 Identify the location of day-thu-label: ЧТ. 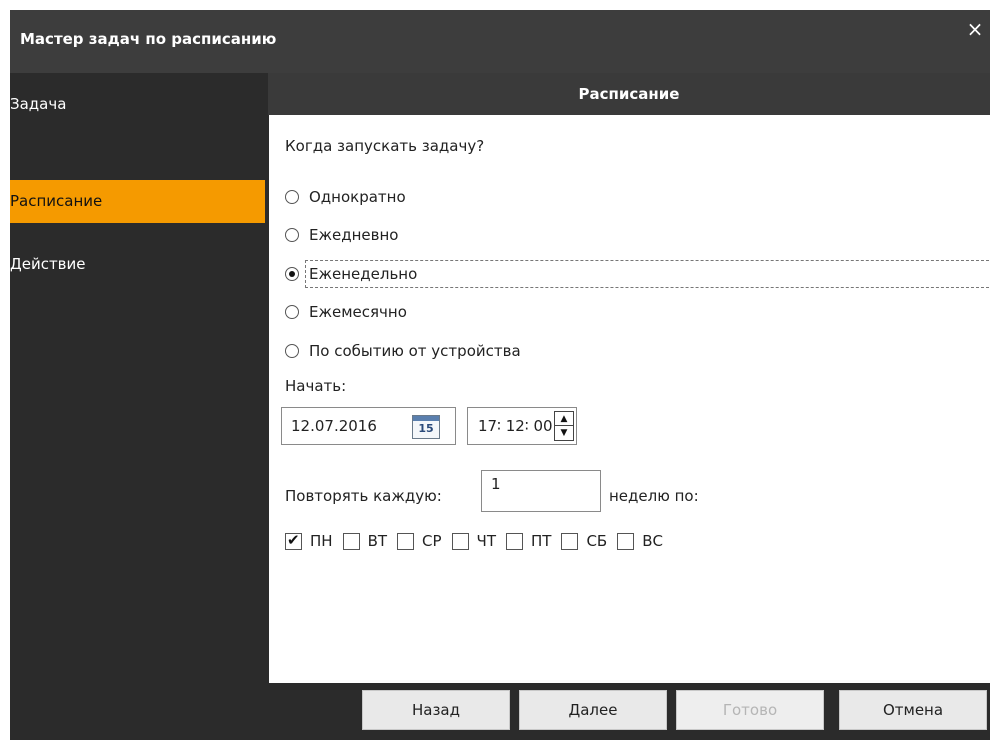
(486, 541).